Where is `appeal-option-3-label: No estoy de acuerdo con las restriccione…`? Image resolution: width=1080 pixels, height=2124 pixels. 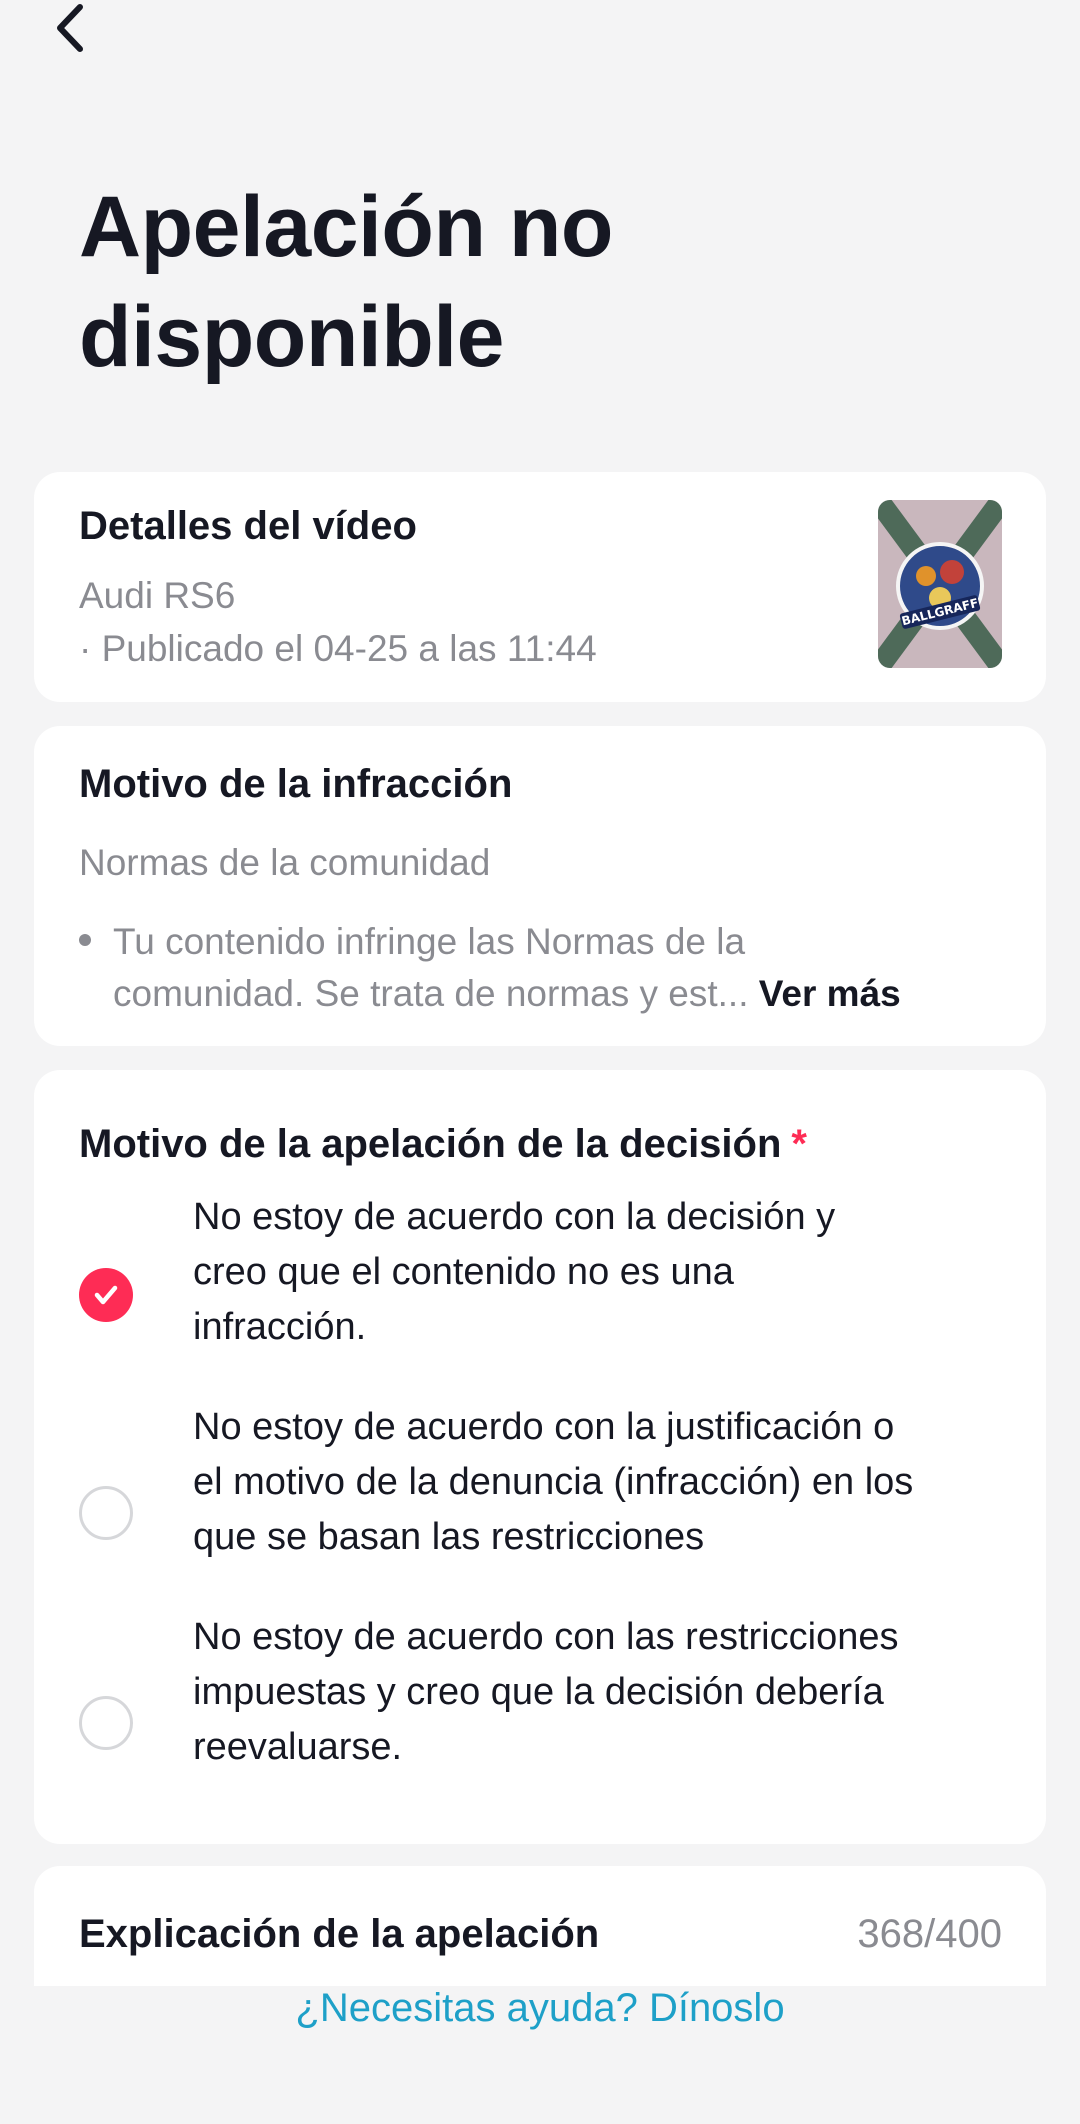 appeal-option-3-label: No estoy de acuerdo con las restriccione… is located at coordinates (613, 1692).